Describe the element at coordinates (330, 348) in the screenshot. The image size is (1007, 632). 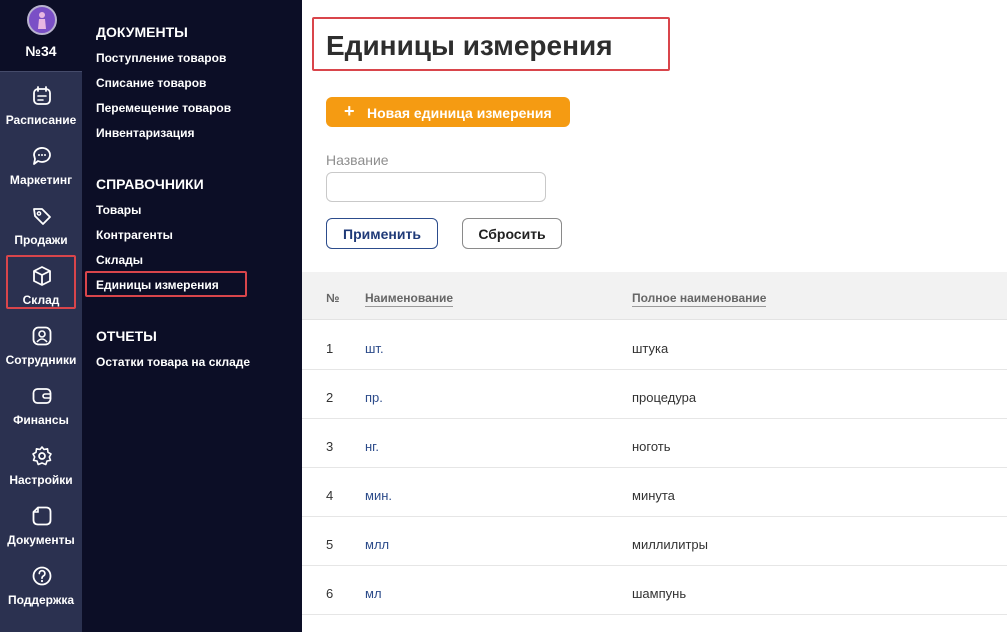
I see `row-number: 1` at that location.